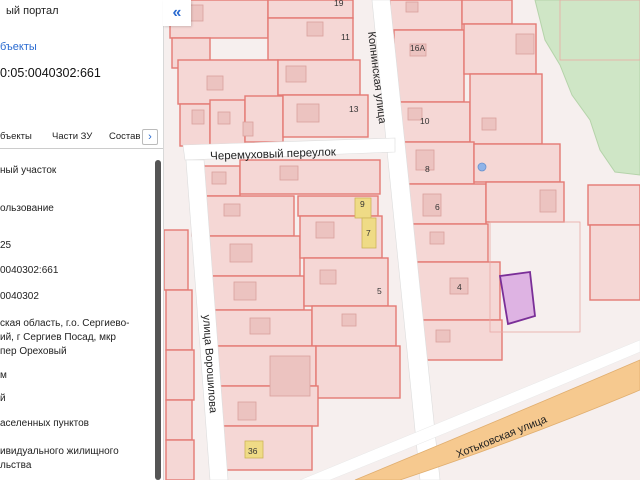  Describe the element at coordinates (19, 296) in the screenshot. I see `info-row-quarter: 0040302` at that location.